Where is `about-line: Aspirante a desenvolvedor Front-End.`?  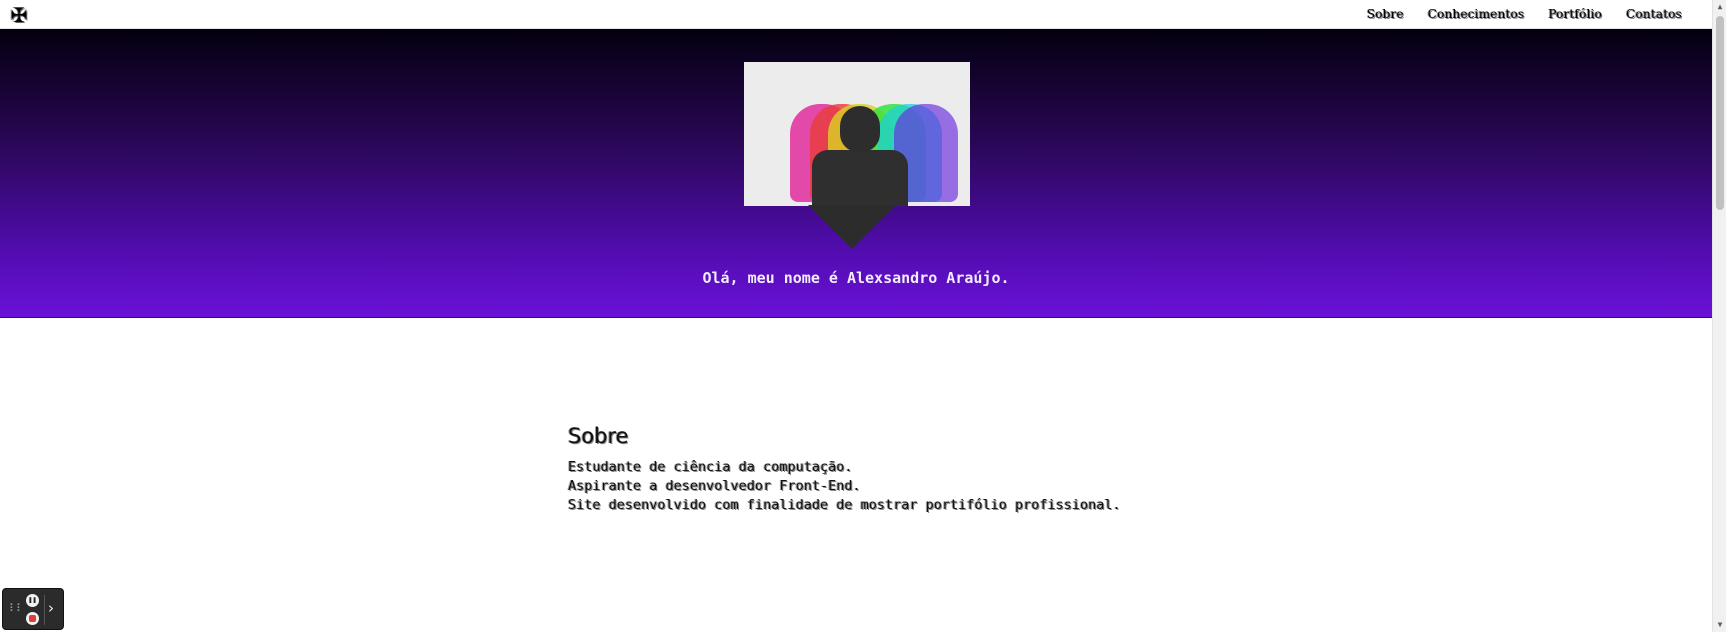
about-line: Aspirante a desenvolvedor Front-End. is located at coordinates (714, 486).